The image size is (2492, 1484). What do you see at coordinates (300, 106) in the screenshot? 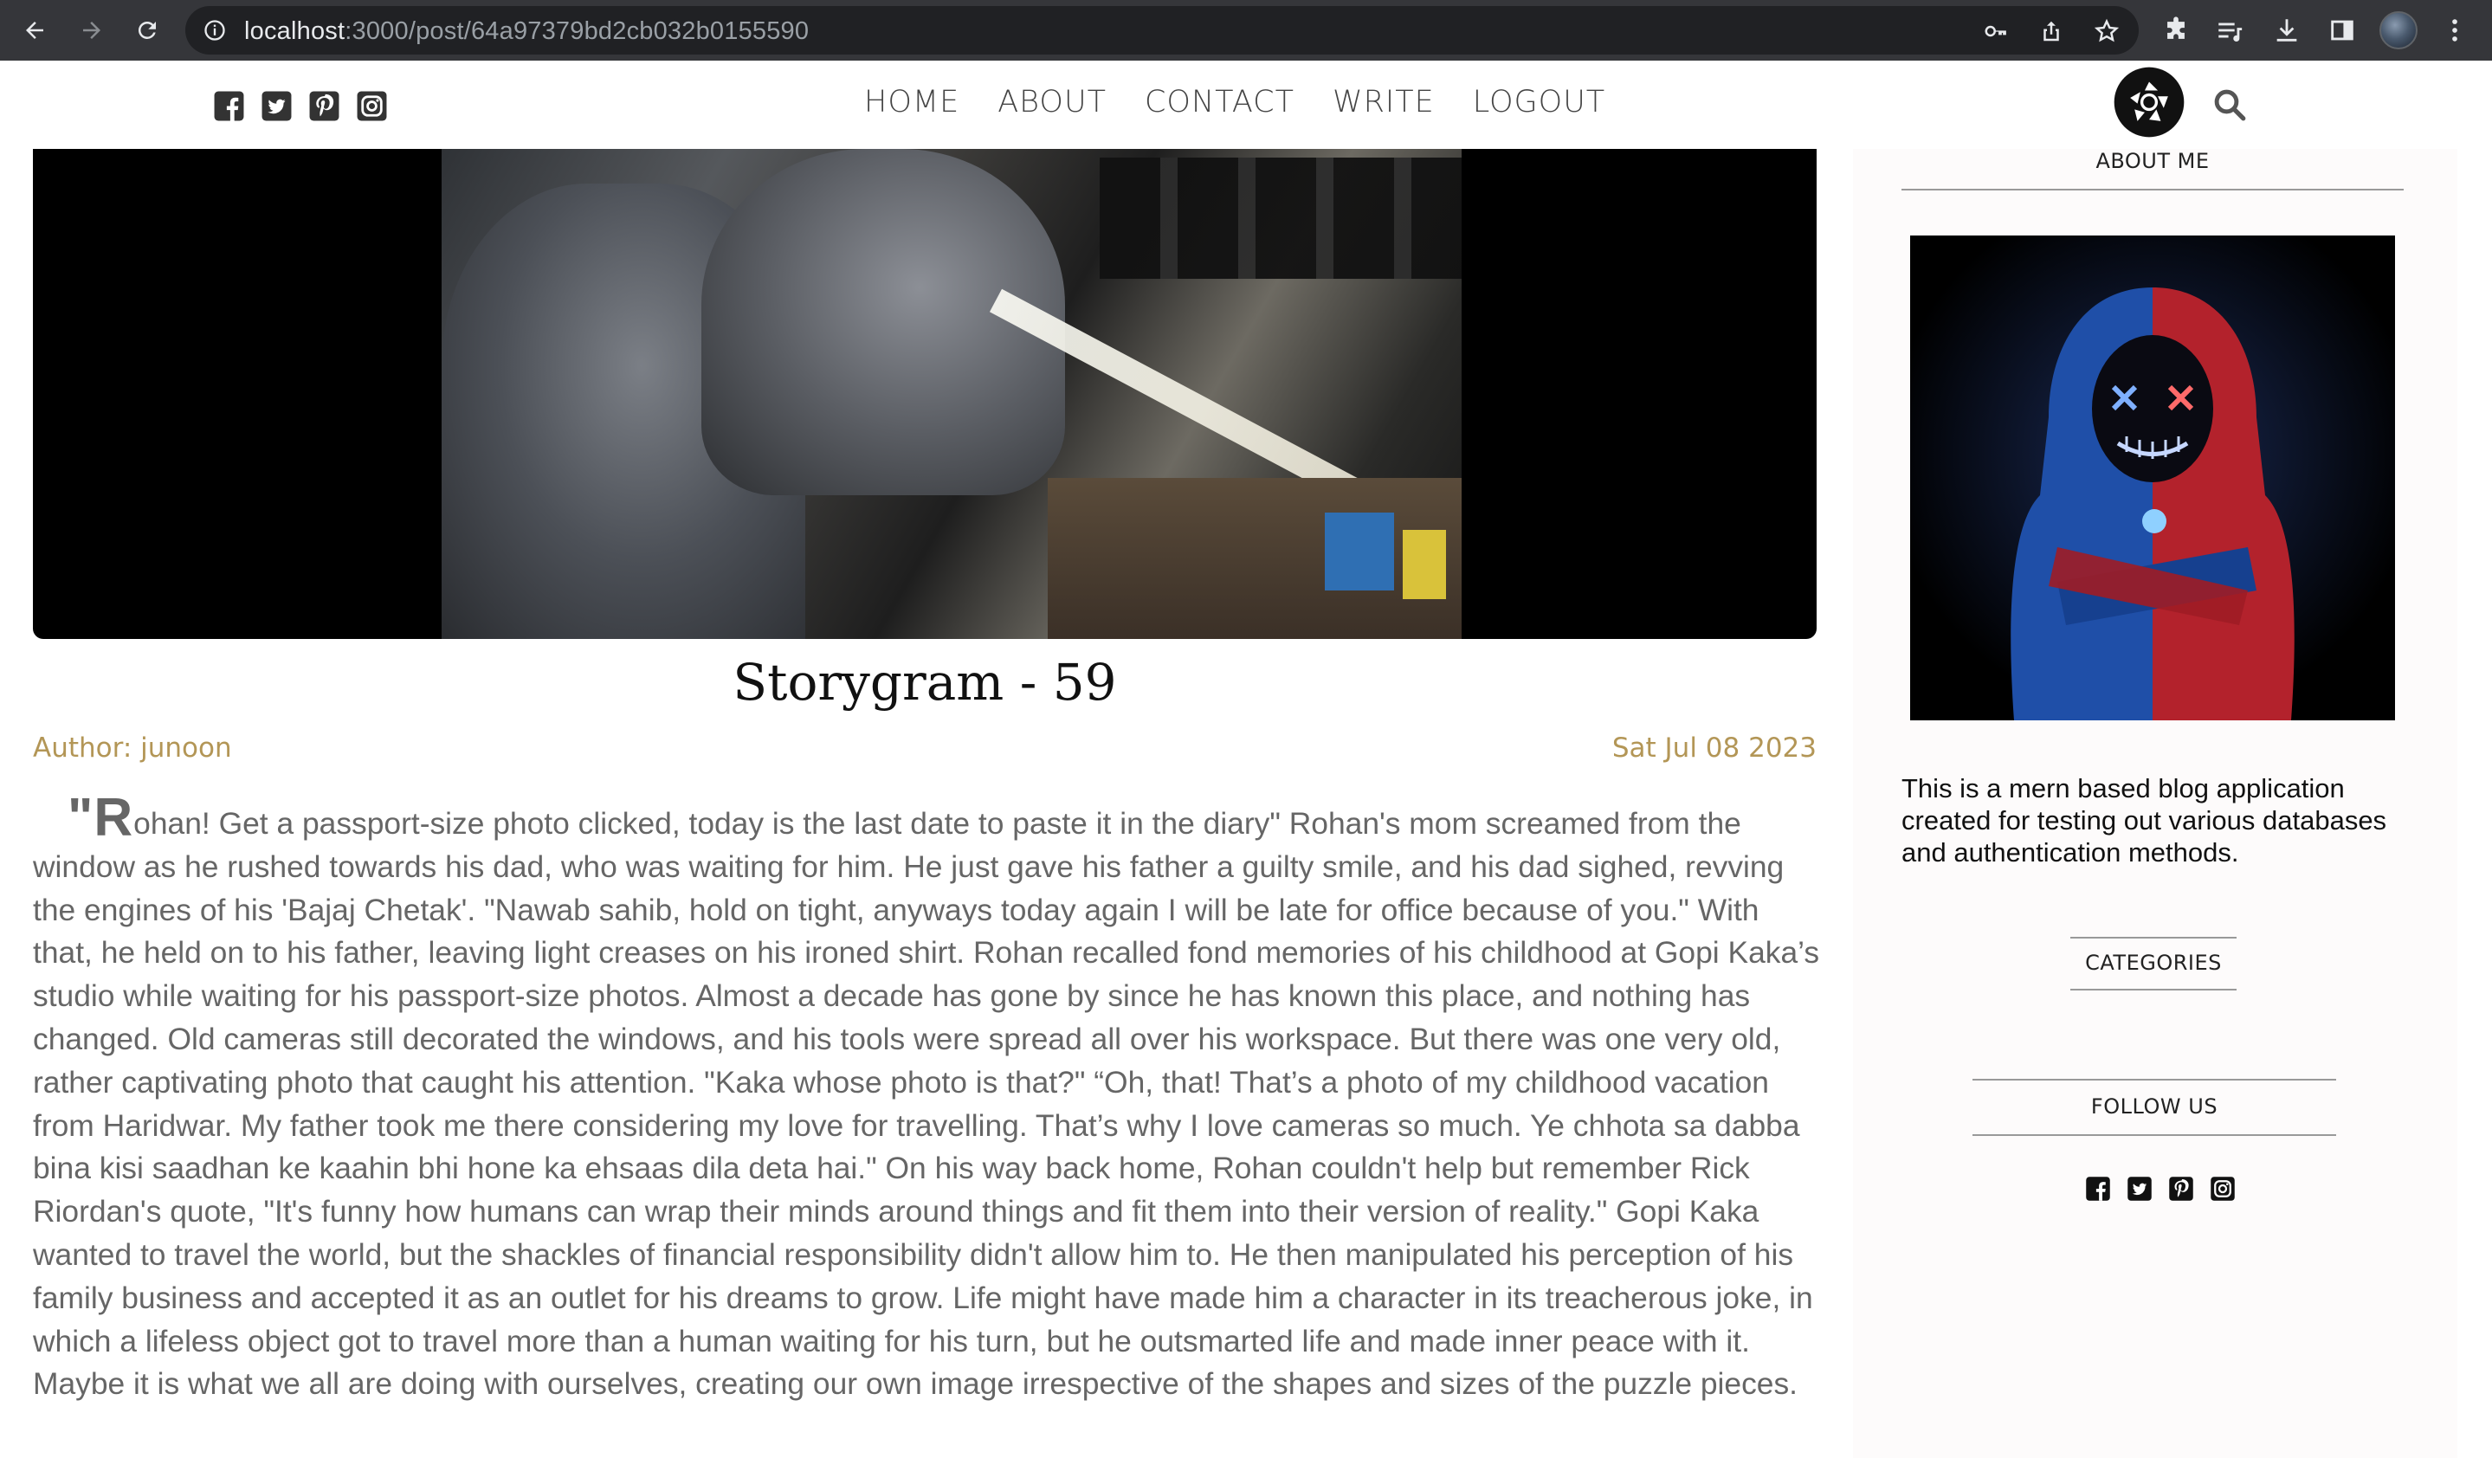
I see `social-links-top` at bounding box center [300, 106].